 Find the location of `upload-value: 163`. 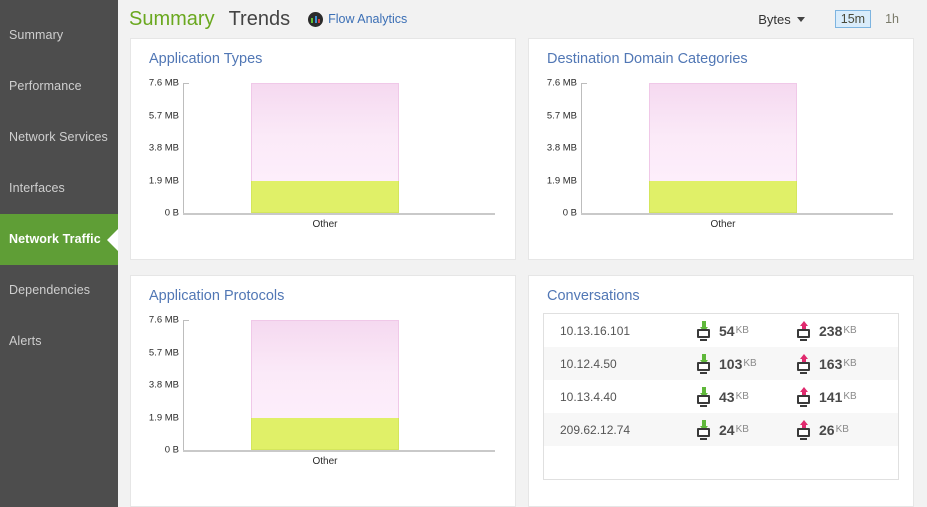

upload-value: 163 is located at coordinates (831, 363).